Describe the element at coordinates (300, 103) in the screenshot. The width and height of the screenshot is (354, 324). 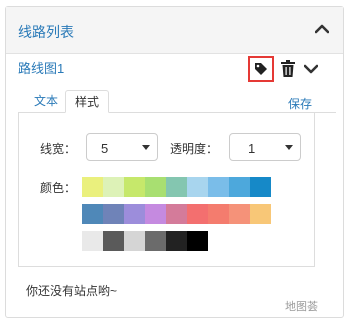
I see `save-link: 保存` at that location.